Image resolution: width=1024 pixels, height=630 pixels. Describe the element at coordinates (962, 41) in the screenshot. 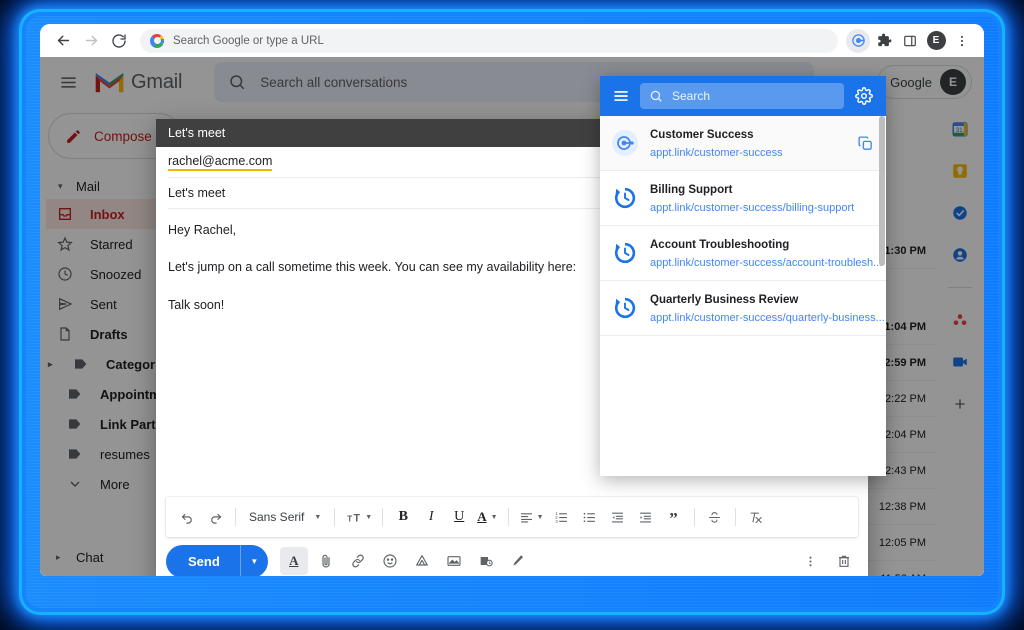

I see `browser-menu-icon` at that location.